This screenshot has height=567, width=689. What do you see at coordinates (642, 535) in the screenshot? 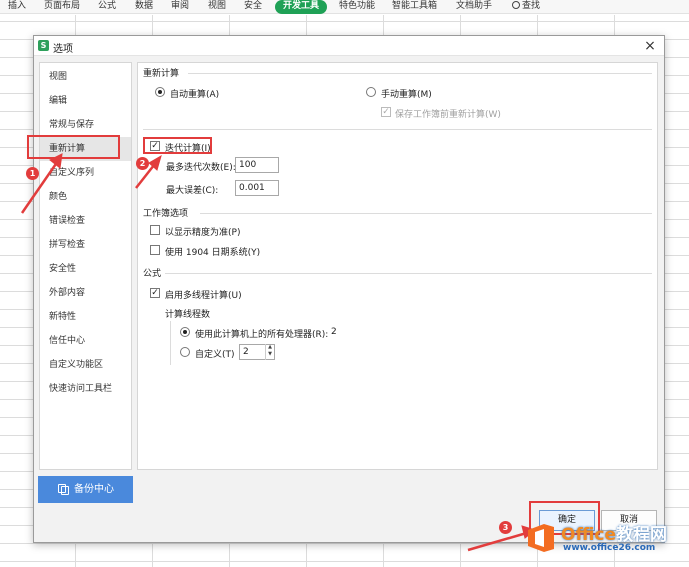
I see `watermark-brand-rest: 教程网` at bounding box center [642, 535].